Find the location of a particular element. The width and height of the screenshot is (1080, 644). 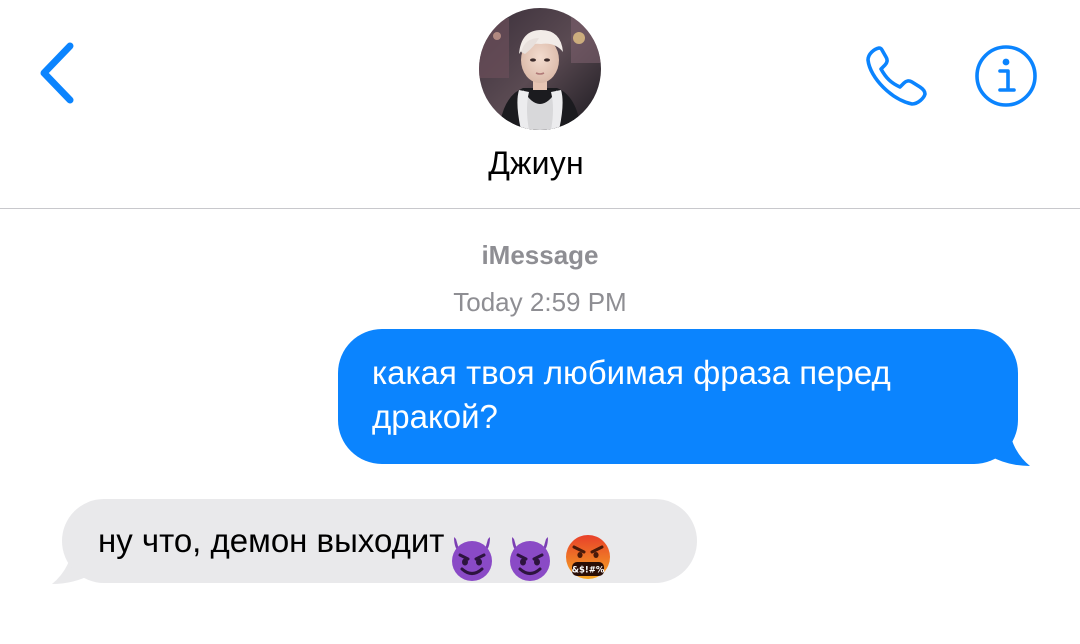

timestamp-day: Today is located at coordinates (488, 302).